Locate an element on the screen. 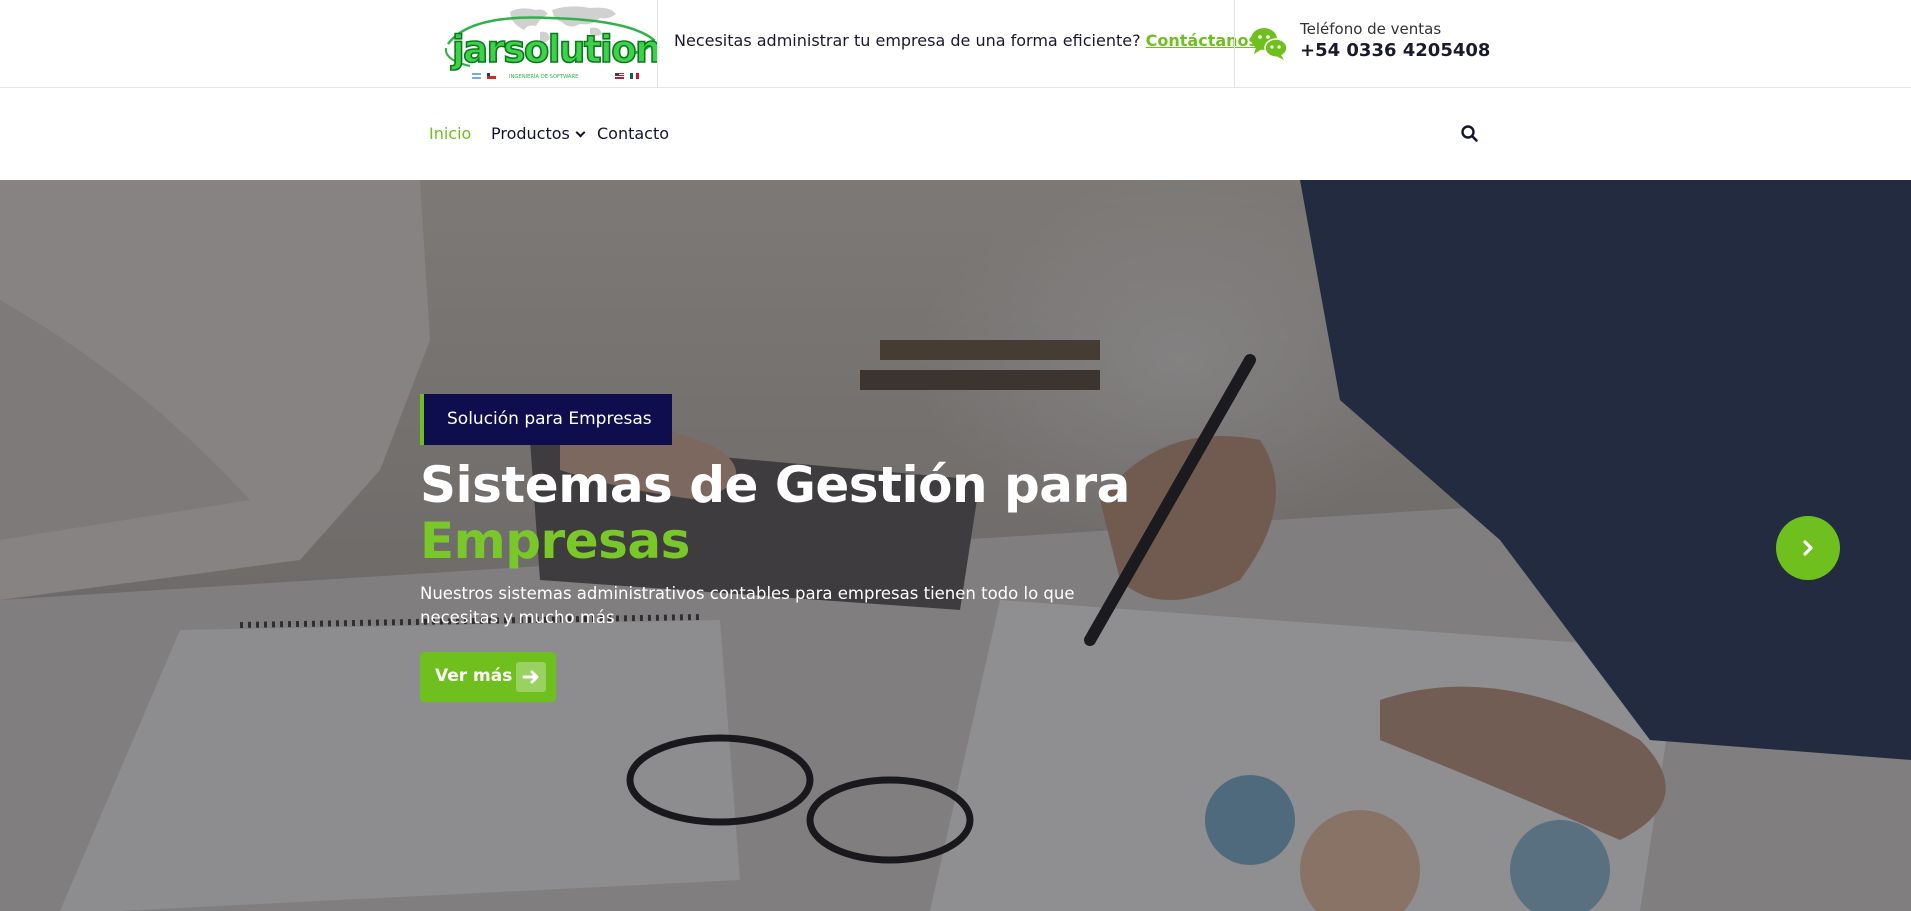 This screenshot has width=1911, height=911. contact-link: Contáctanos is located at coordinates (1202, 40).